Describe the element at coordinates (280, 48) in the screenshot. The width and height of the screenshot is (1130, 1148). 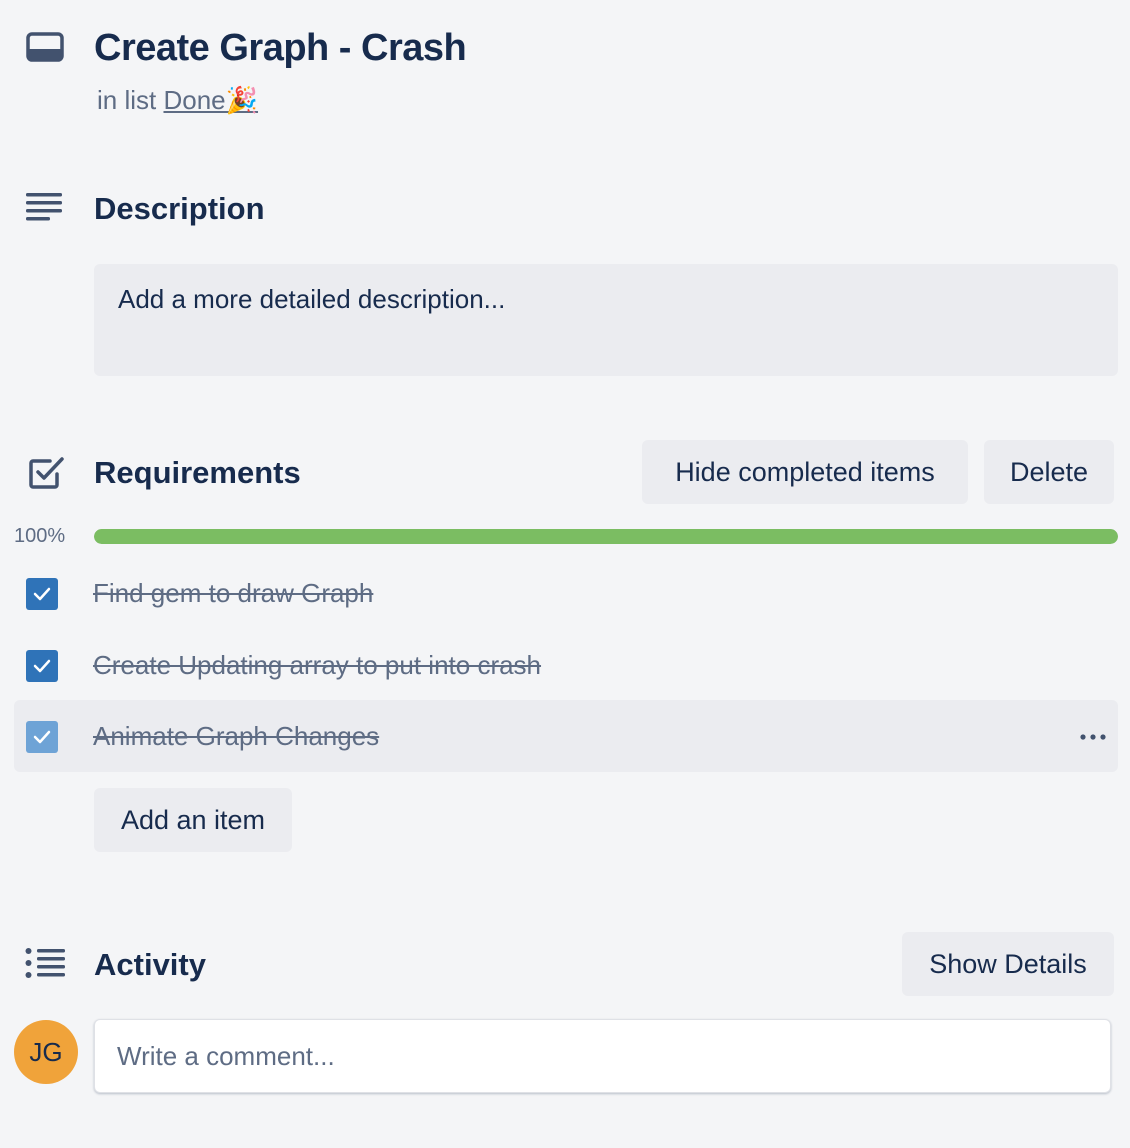
I see `card-title: Create Graph - Crash` at that location.